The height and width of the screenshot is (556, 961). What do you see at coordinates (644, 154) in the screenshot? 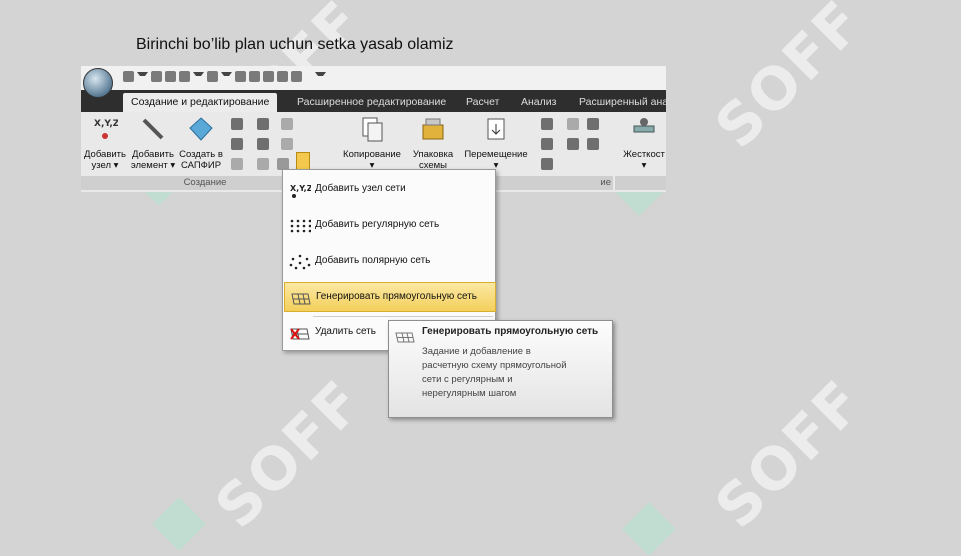
I see `button-label: Жесткост` at bounding box center [644, 154].